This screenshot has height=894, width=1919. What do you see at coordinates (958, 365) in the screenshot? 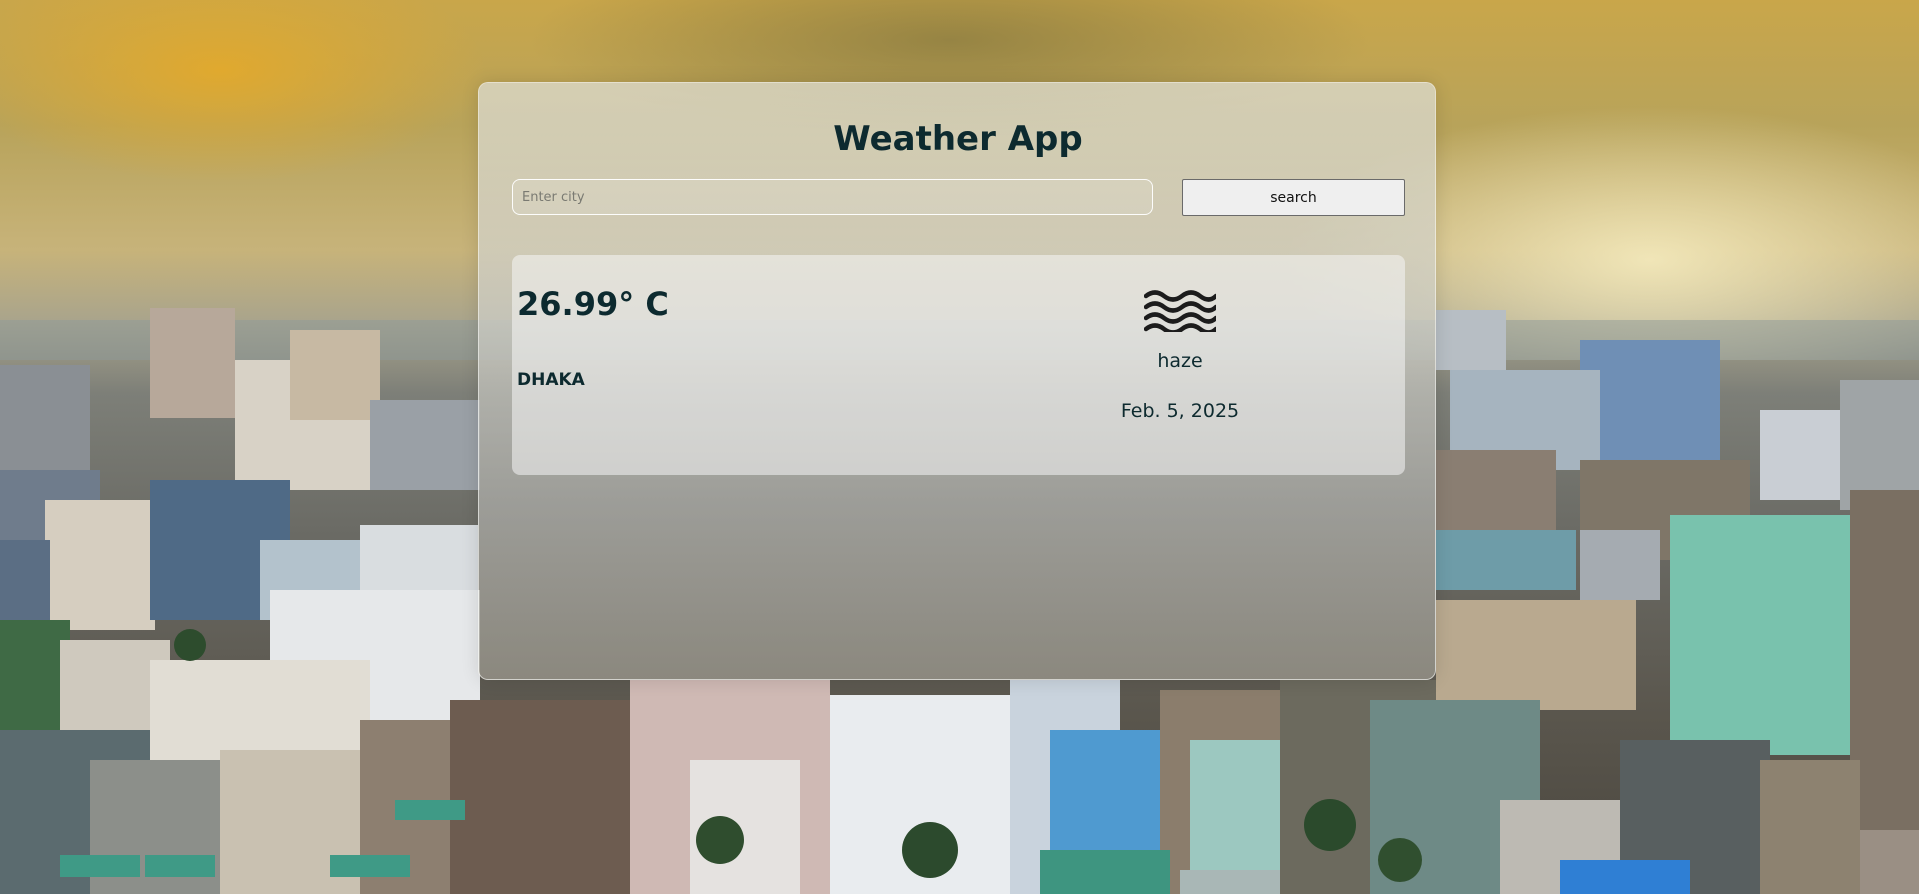
I see `weather-result-panel: 26.99° C DHAKA haze Feb. 5, 2025` at bounding box center [958, 365].